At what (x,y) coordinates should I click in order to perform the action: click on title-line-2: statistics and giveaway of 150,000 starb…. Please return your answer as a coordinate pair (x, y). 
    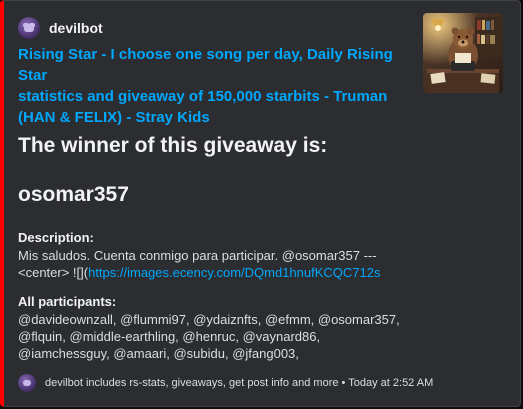
    Looking at the image, I should click on (202, 96).